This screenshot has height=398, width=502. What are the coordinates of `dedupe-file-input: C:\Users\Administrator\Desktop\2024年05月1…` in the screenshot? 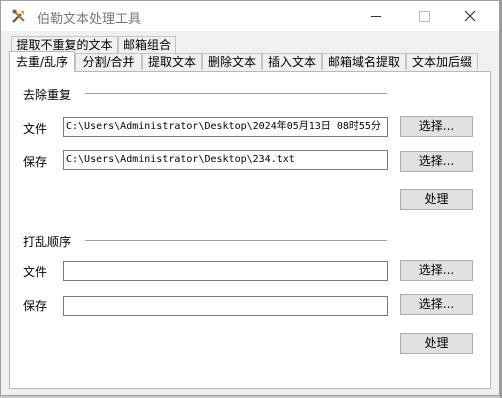 It's located at (225, 127).